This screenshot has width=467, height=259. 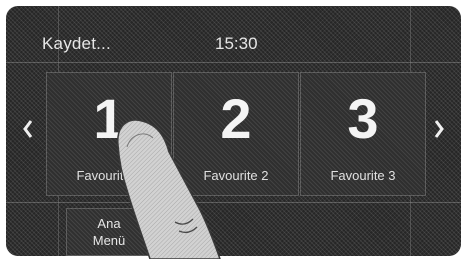 What do you see at coordinates (236, 175) in the screenshot?
I see `favourite-label: Favourite 2` at bounding box center [236, 175].